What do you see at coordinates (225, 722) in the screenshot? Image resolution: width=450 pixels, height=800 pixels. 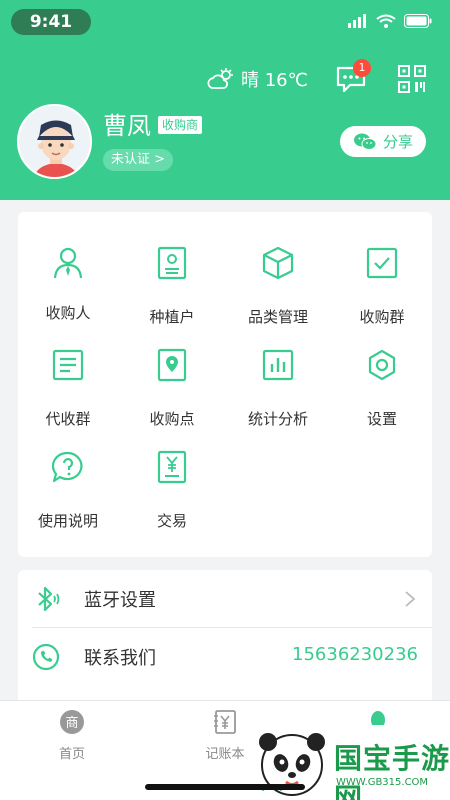 I see `ledger-icon` at bounding box center [225, 722].